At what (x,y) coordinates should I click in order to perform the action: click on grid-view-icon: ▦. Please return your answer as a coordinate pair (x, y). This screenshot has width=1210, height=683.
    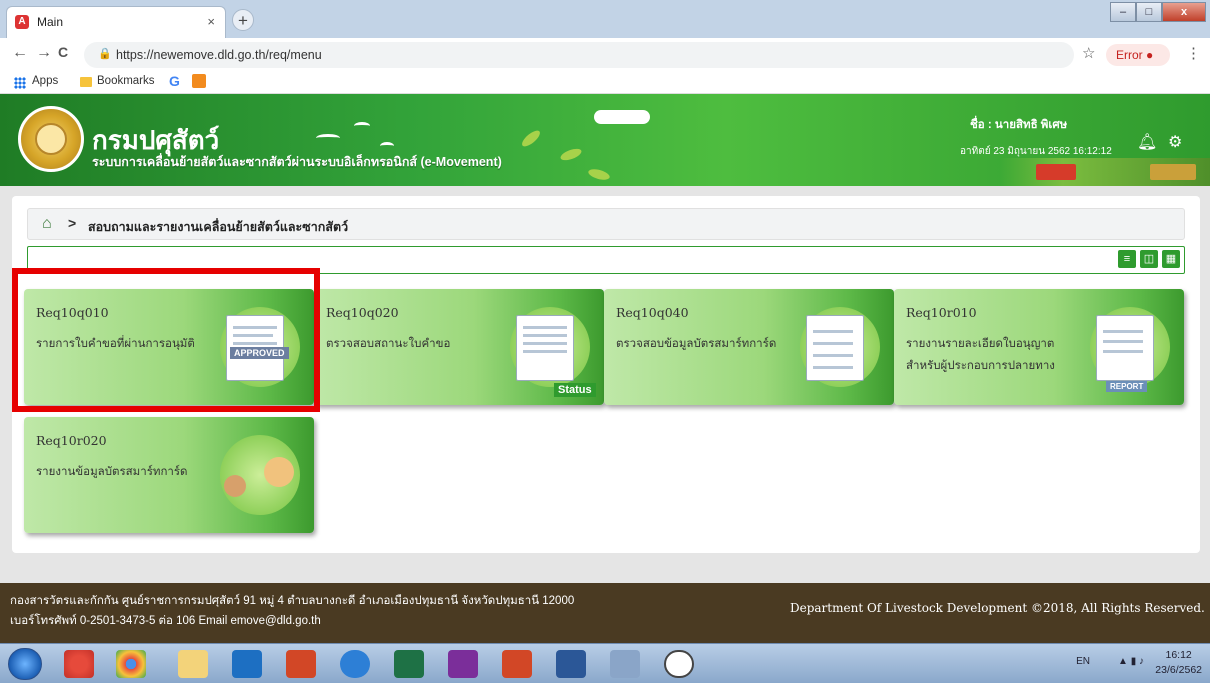
    Looking at the image, I should click on (1171, 259).